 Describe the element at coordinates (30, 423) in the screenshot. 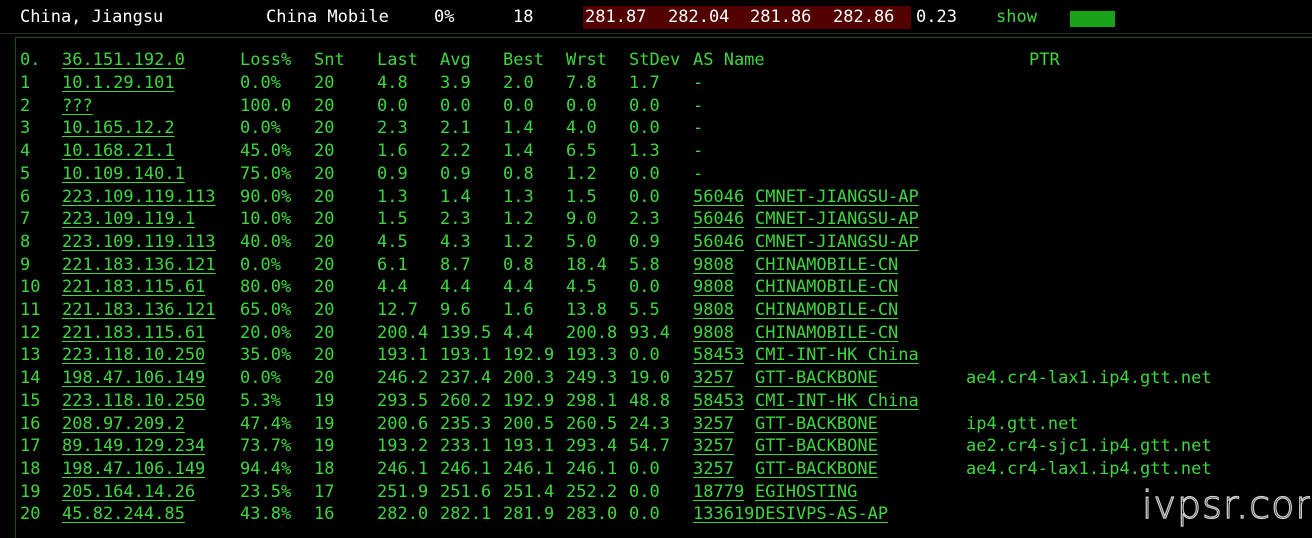

I see `hop-number: 16` at that location.